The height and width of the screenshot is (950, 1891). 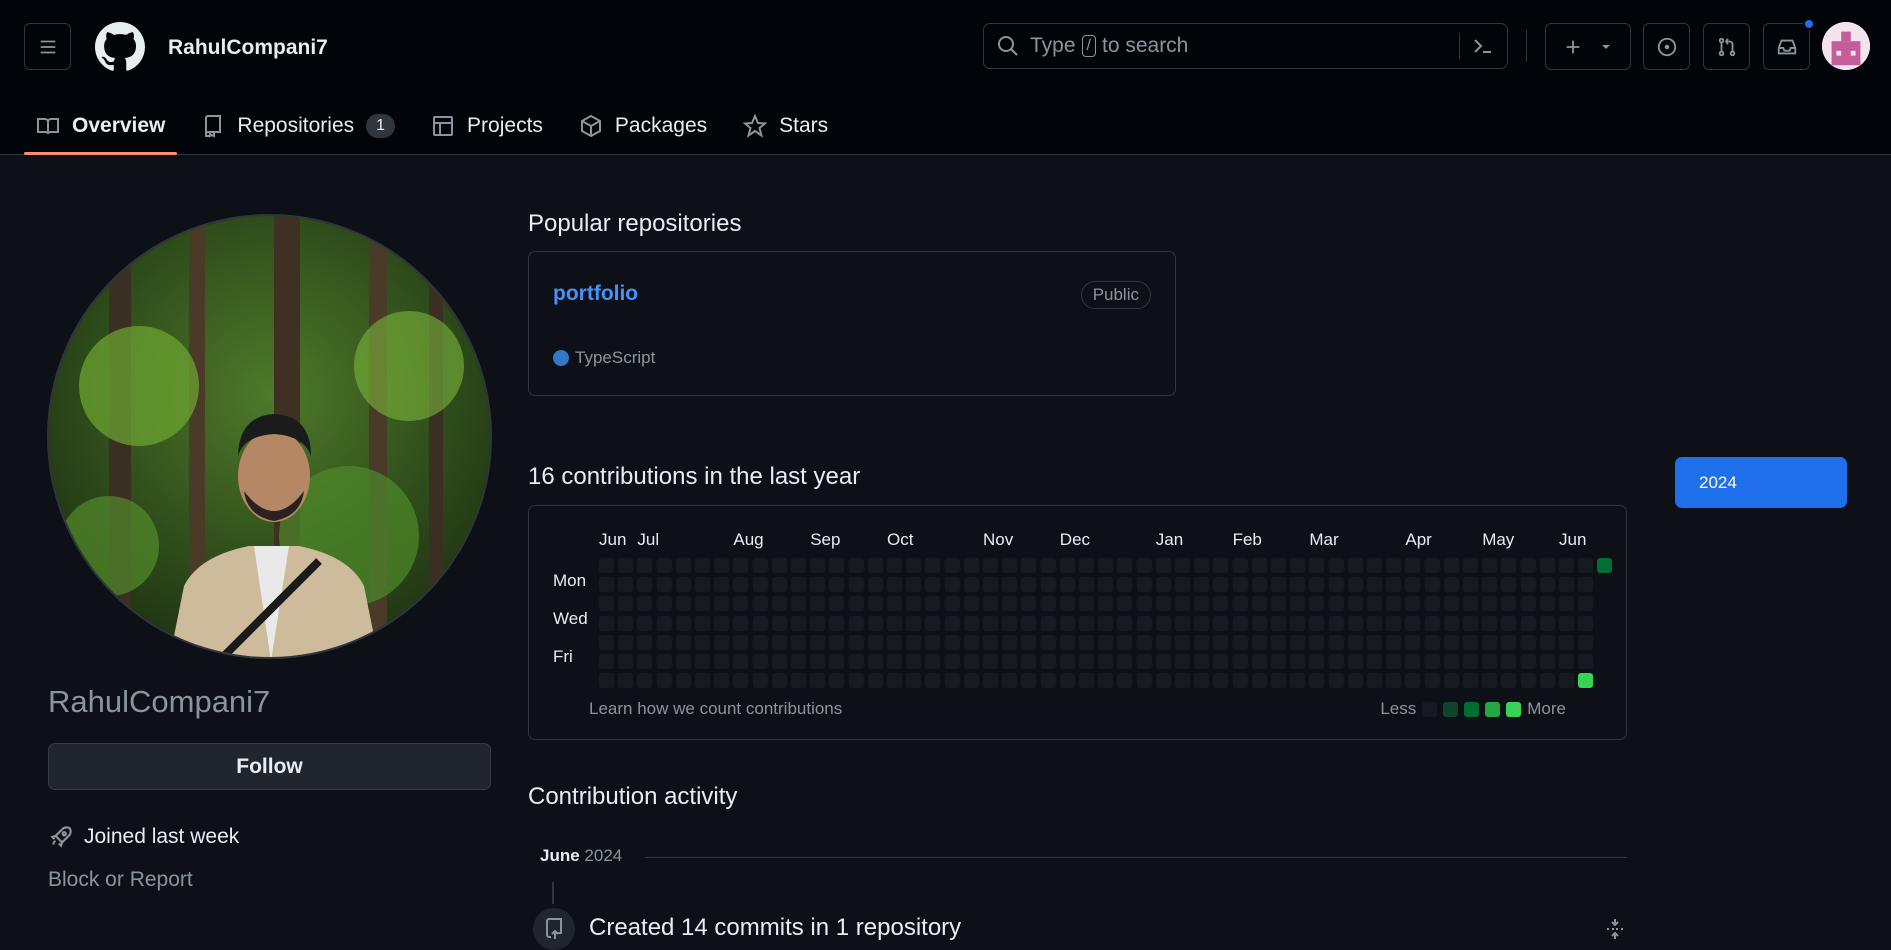 What do you see at coordinates (1483, 46) in the screenshot?
I see `command-palette-icon` at bounding box center [1483, 46].